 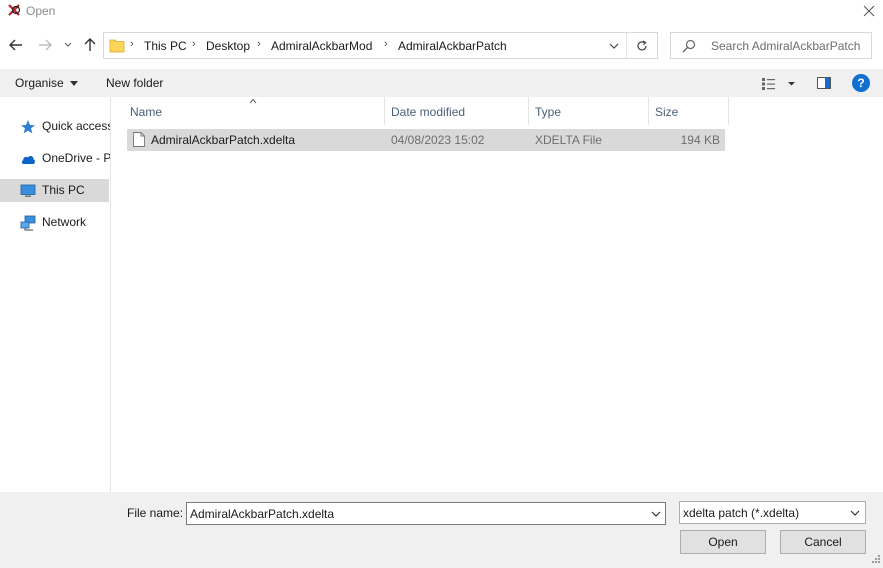 I want to click on file-type-select: xdelta patch (*.xdelta), so click(x=772, y=512).